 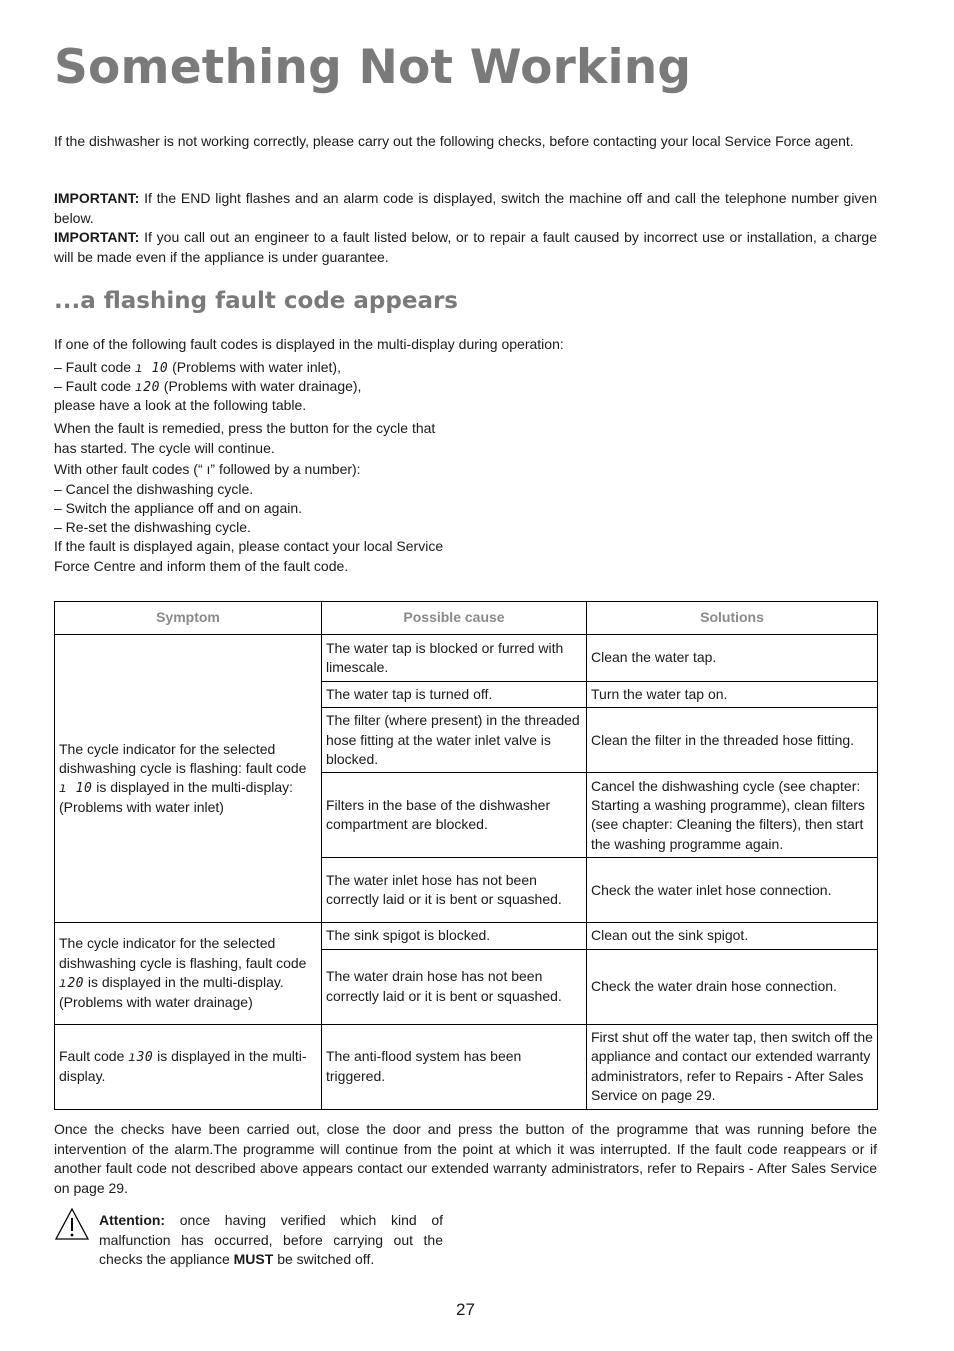 I want to click on header-symptom: Symptom, so click(x=188, y=618).